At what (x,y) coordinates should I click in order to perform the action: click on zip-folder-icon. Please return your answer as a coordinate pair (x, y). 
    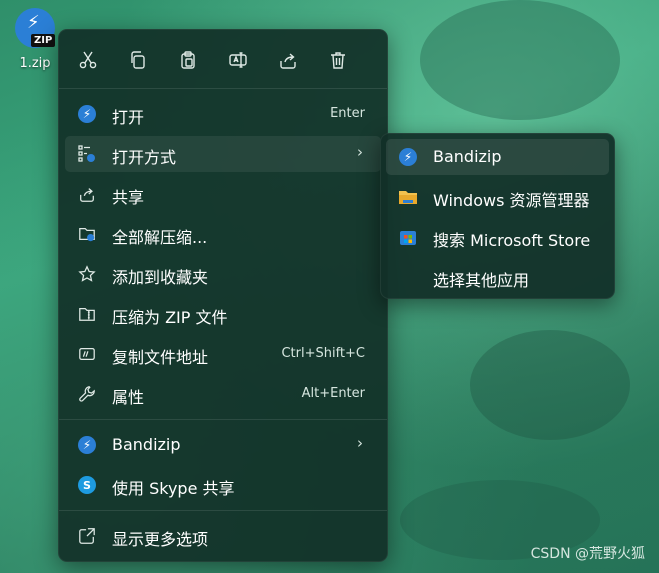
    Looking at the image, I should click on (87, 314).